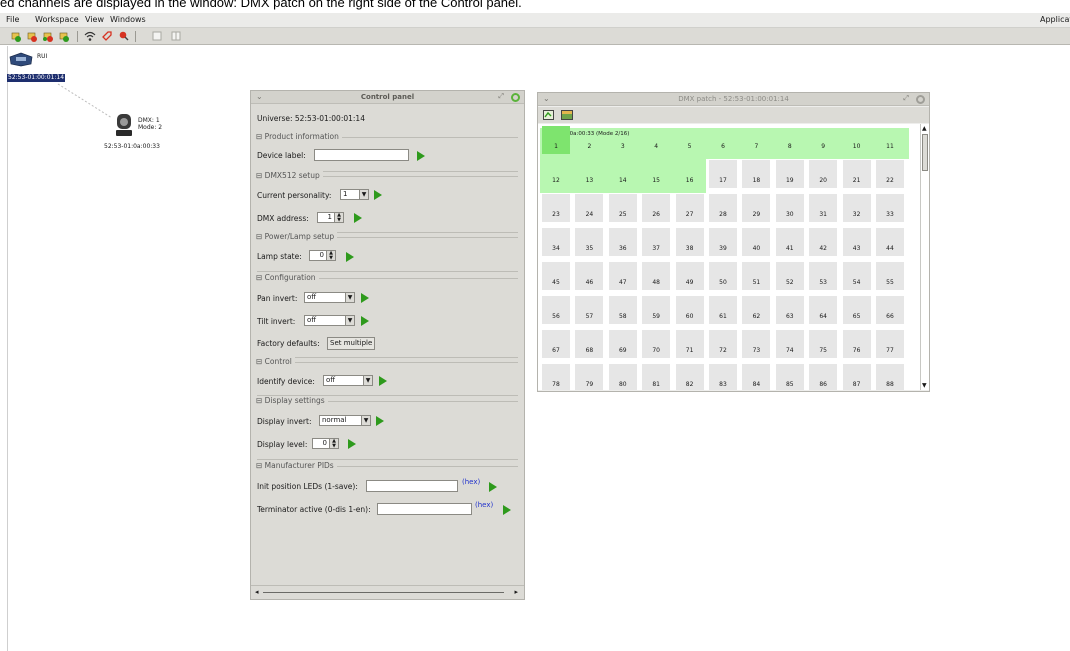  Describe the element at coordinates (589, 310) in the screenshot. I see `dmx-channel-57: 57` at that location.